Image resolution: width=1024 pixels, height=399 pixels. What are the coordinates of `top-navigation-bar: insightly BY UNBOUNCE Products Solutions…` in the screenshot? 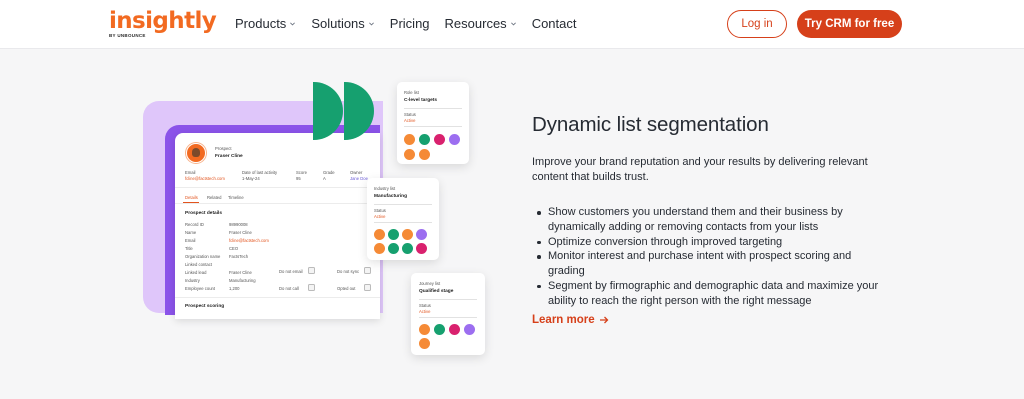 It's located at (512, 24).